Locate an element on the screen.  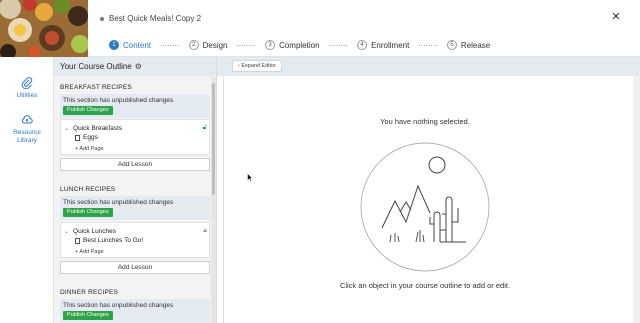
outline-scrollbar is located at coordinates (213, 200).